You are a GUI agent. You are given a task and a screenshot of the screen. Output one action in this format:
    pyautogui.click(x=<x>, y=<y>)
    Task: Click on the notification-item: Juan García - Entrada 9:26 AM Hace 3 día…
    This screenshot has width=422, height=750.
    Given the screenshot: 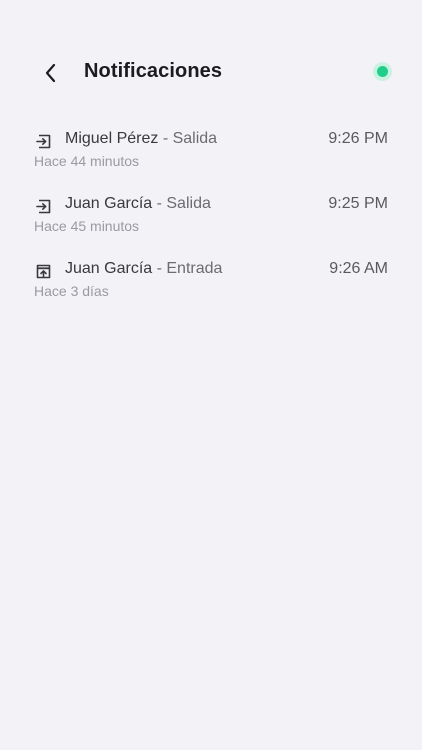 What is the action you would take?
    pyautogui.click(x=211, y=290)
    